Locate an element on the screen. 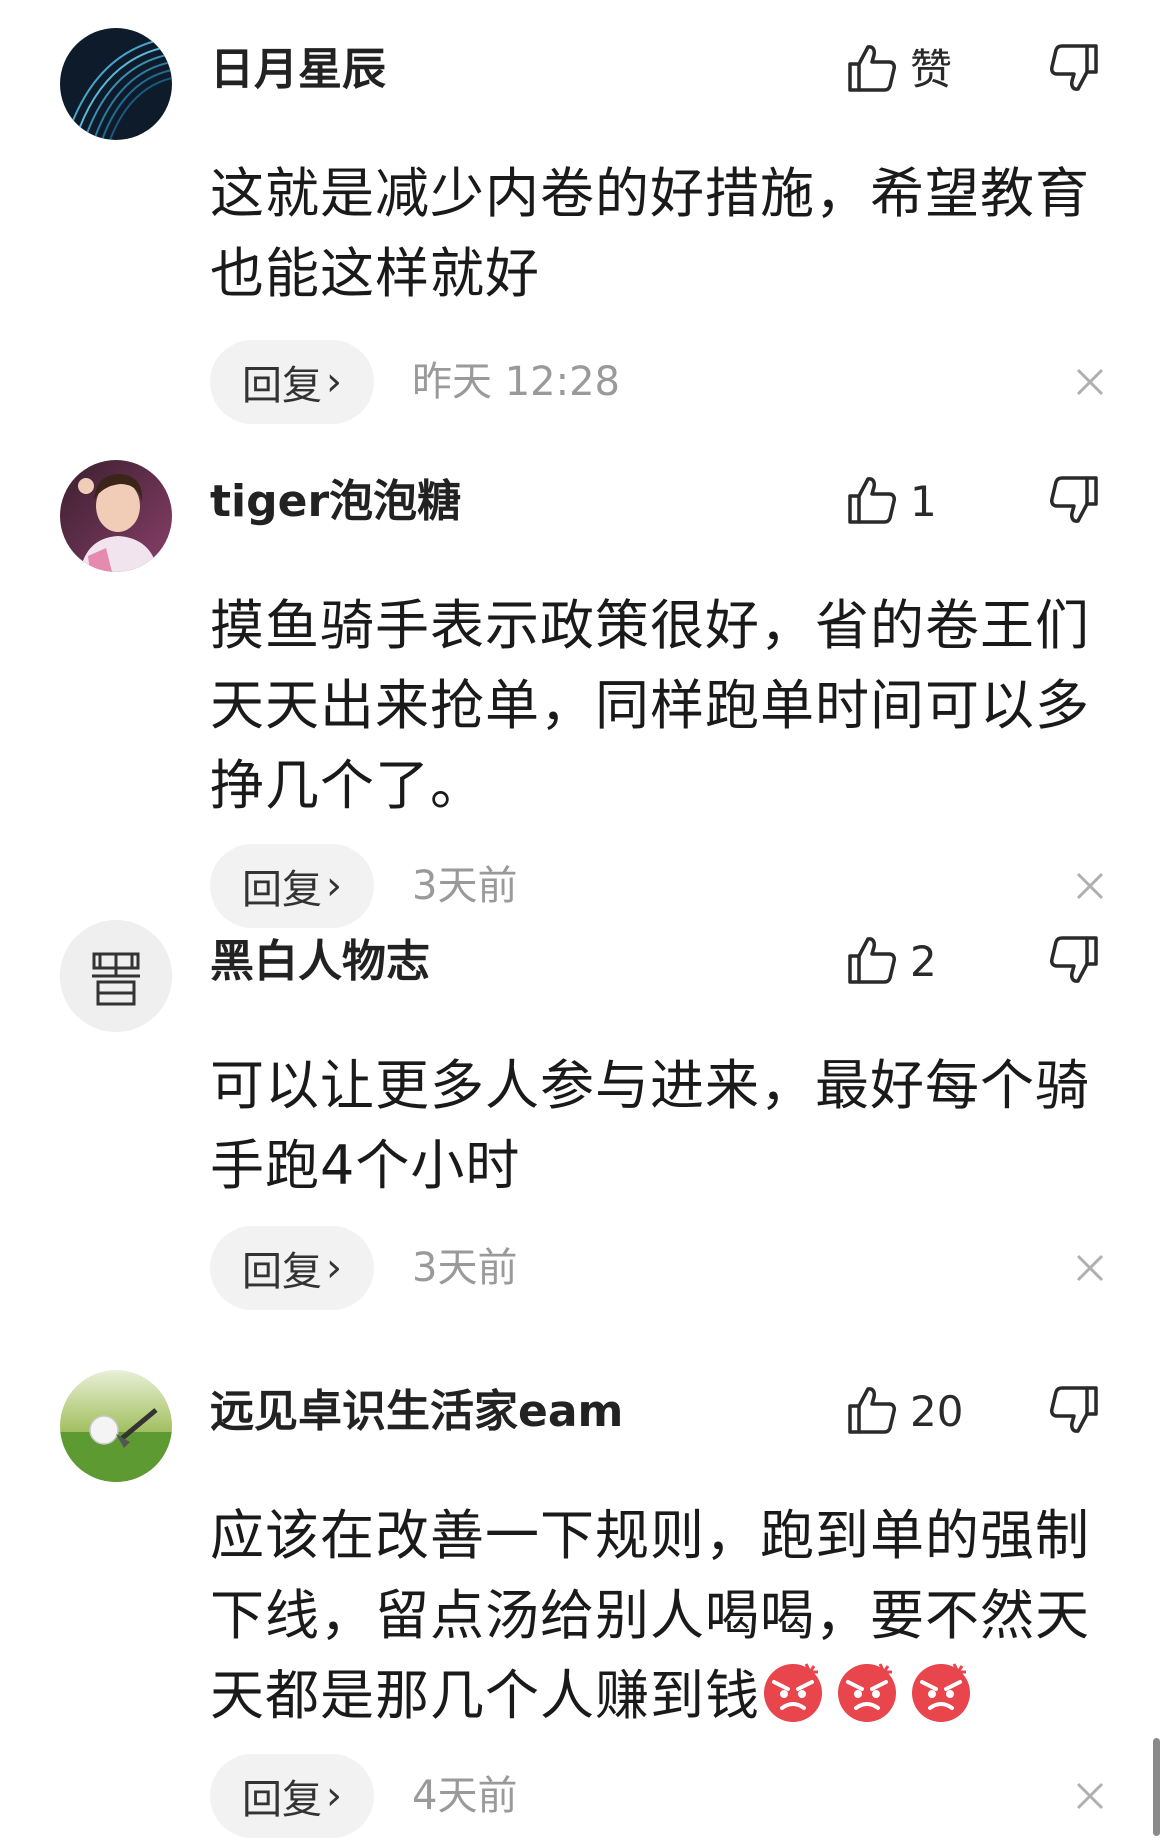 Image resolution: width=1170 pixels, height=1838 pixels. like-button: 1 is located at coordinates (891, 502).